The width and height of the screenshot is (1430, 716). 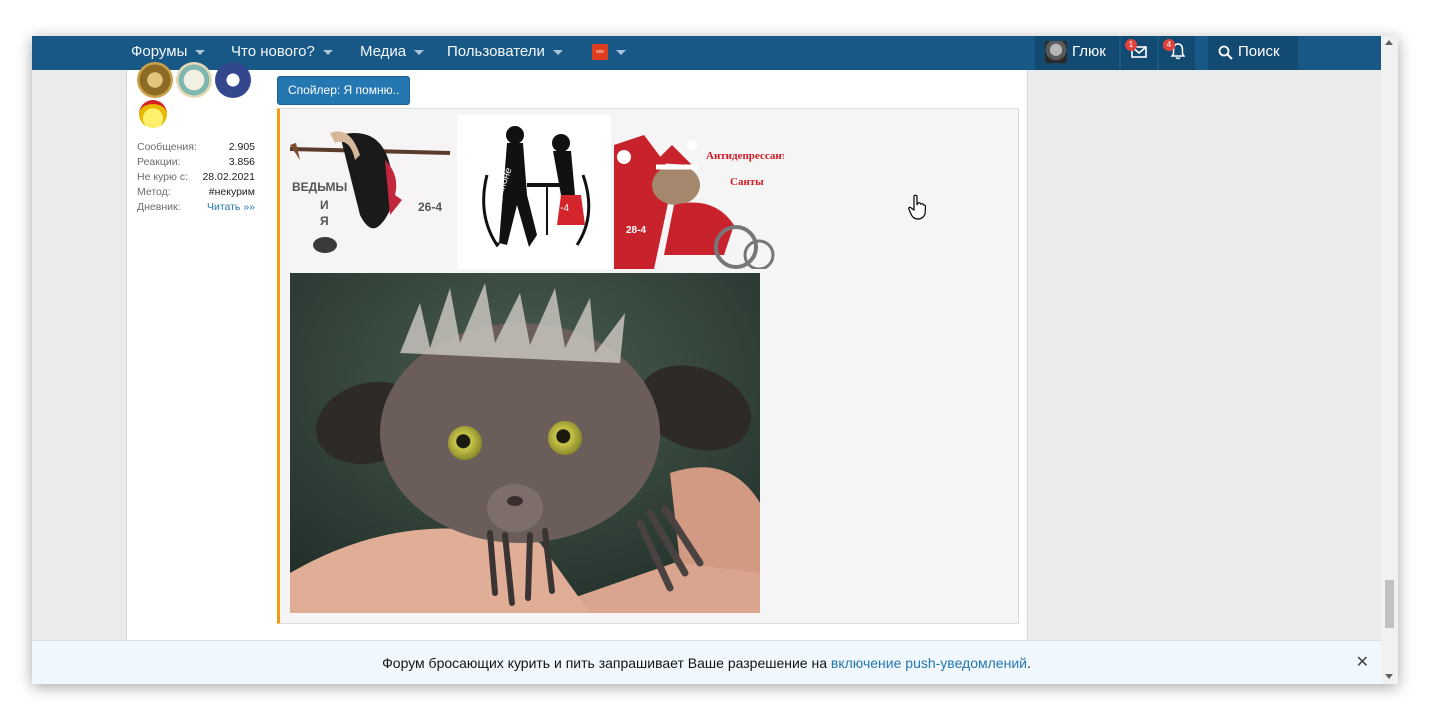 I want to click on stat-value: #некурим, so click(x=231, y=192).